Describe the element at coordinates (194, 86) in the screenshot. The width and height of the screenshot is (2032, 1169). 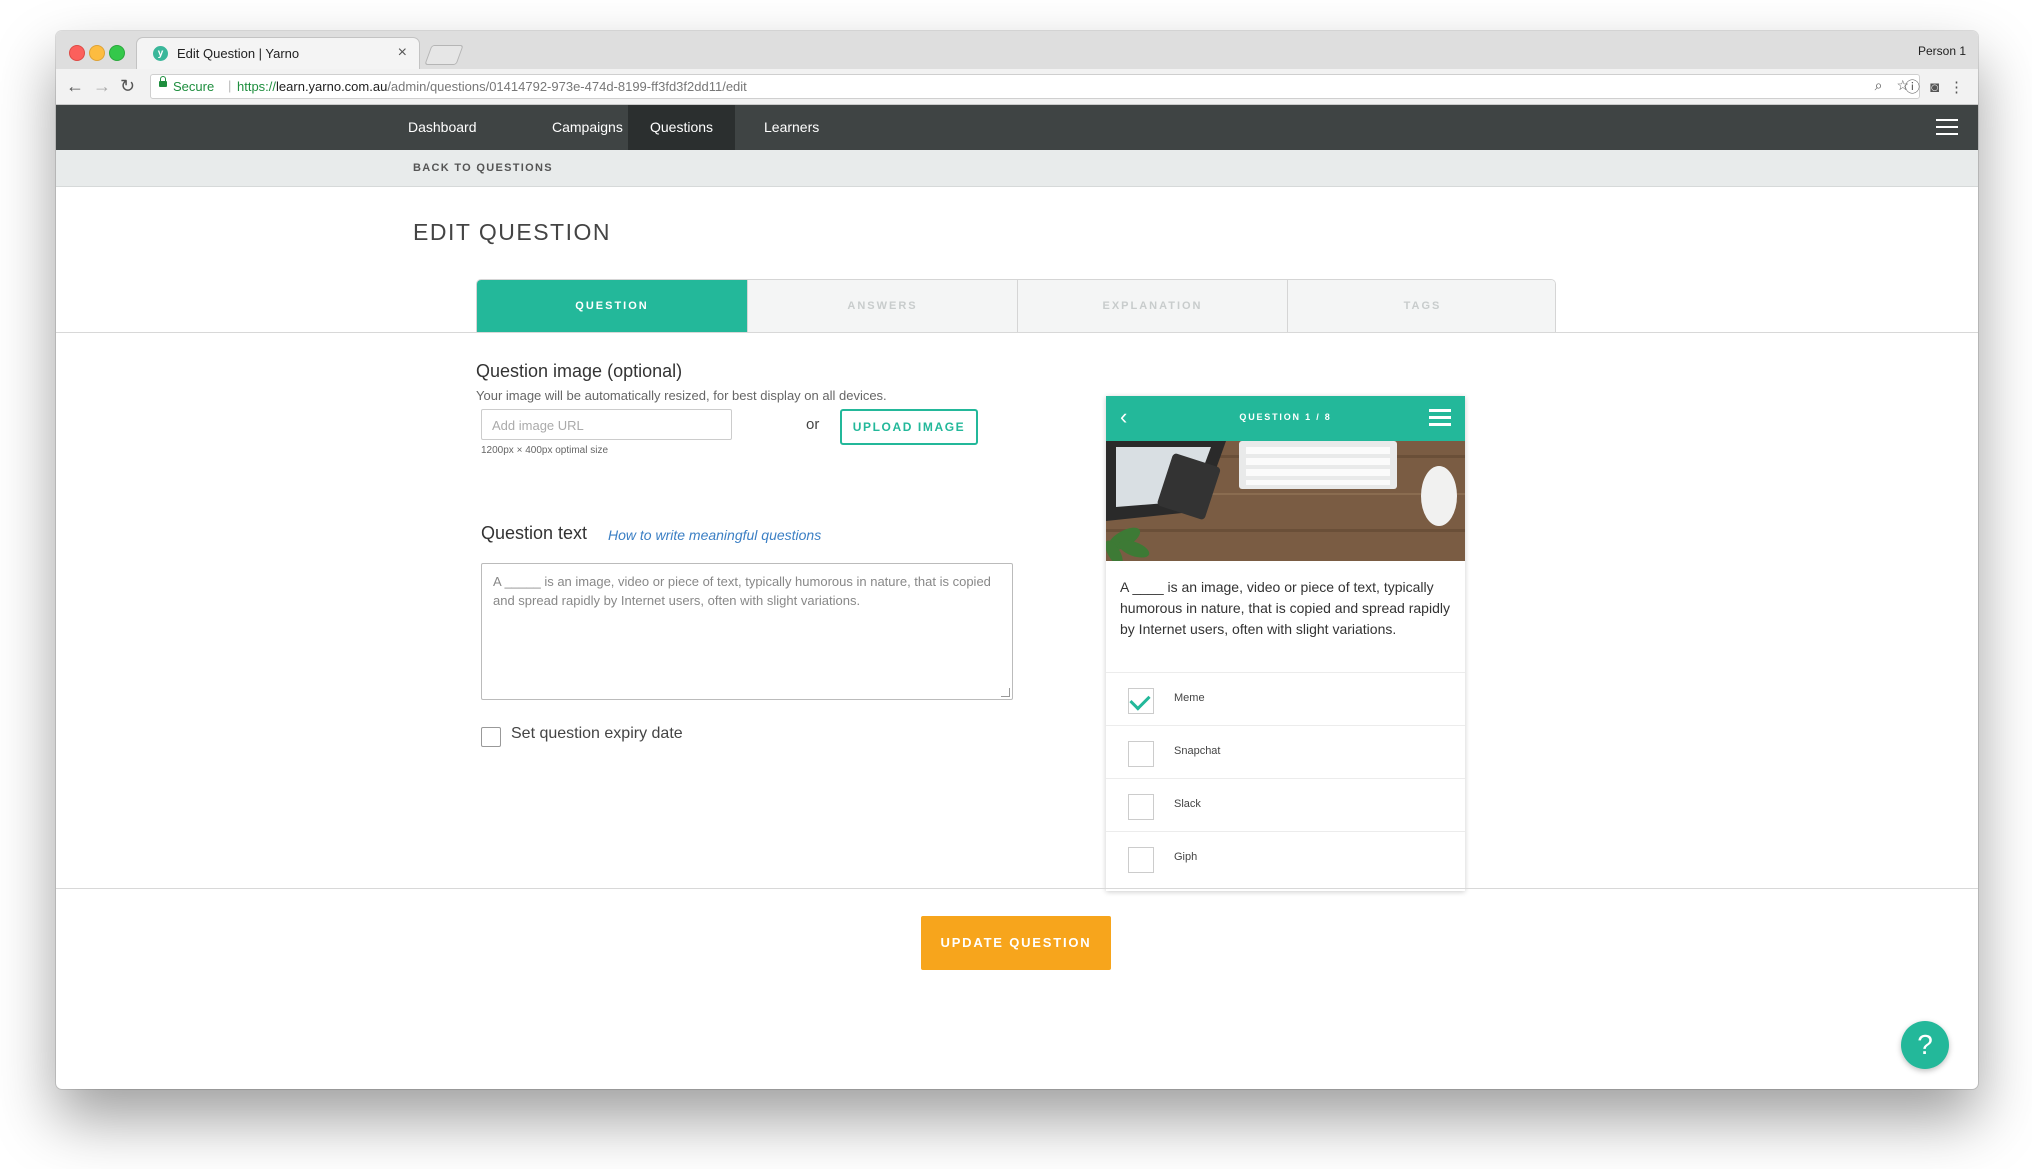
I see `secure-label: Secure` at that location.